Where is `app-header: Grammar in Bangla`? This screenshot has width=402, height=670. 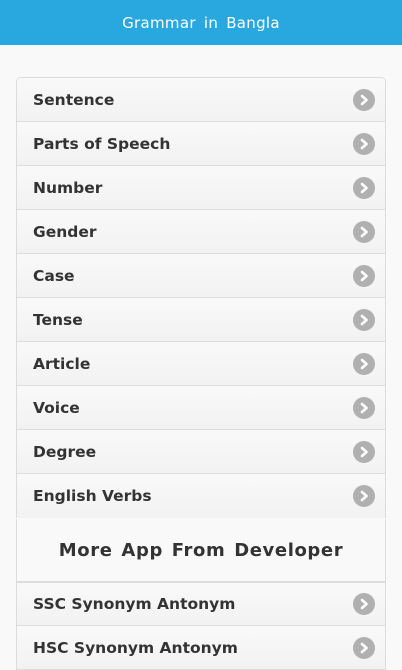 app-header: Grammar in Bangla is located at coordinates (201, 22).